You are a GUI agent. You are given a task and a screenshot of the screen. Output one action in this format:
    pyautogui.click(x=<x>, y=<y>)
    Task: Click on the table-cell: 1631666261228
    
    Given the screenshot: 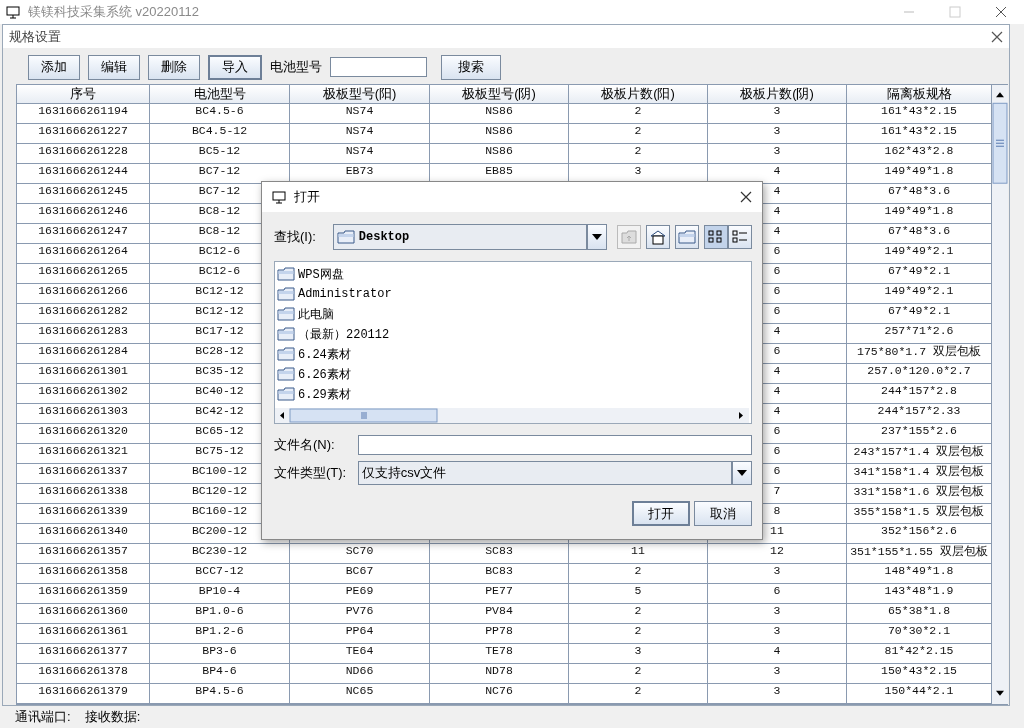 What is the action you would take?
    pyautogui.click(x=83, y=154)
    